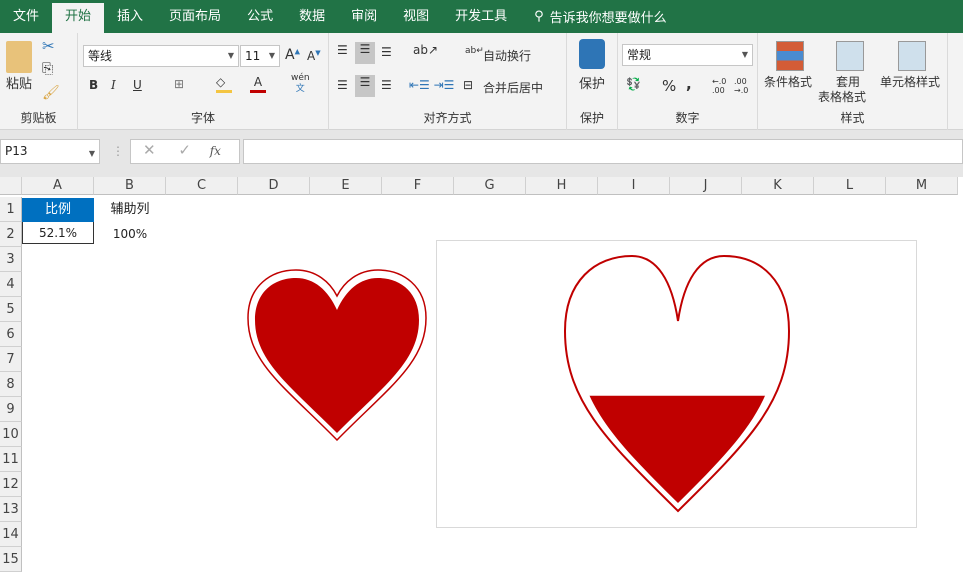 The width and height of the screenshot is (963, 572). What do you see at coordinates (260, 16) in the screenshot?
I see `tab-formulas: 公式` at bounding box center [260, 16].